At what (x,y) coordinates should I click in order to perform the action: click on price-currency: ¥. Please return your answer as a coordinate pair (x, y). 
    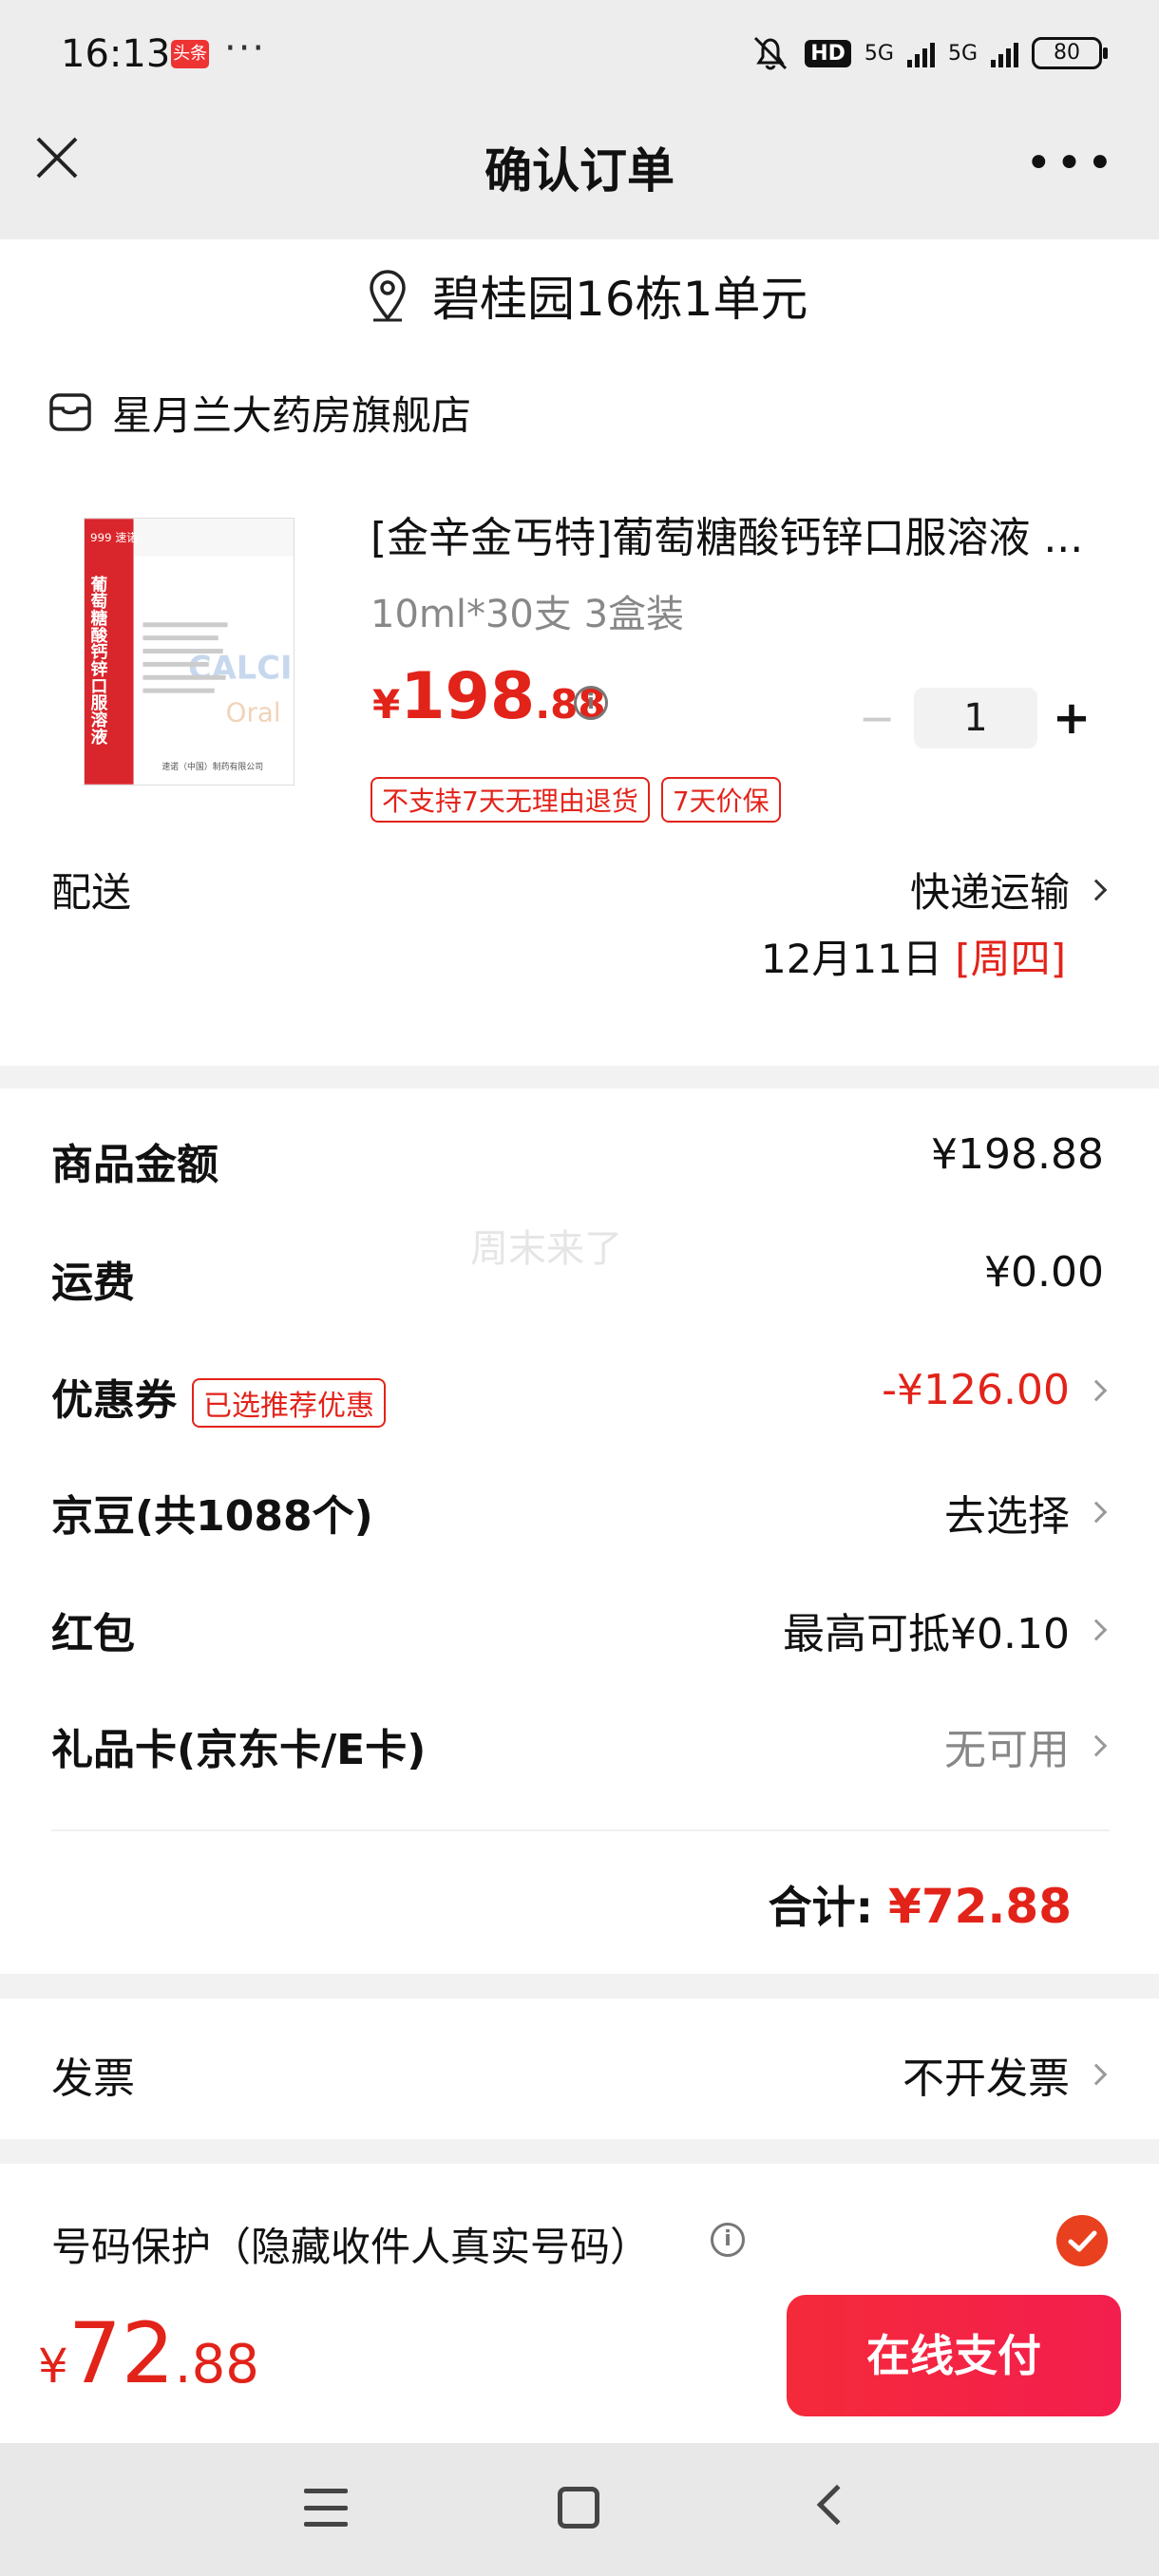
    Looking at the image, I should click on (386, 704).